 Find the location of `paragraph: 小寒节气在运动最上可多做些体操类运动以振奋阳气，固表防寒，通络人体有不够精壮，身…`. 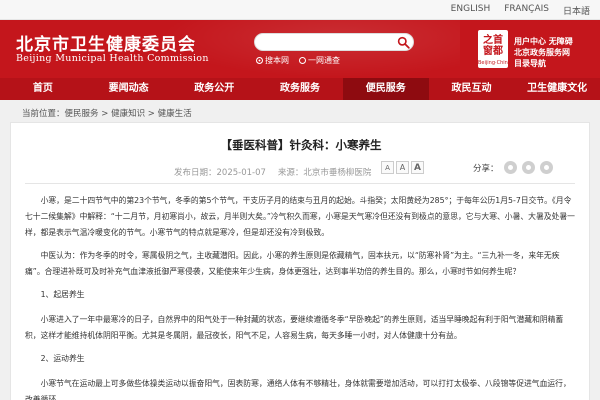

paragraph: 小寒节气在运动最上可多做些体操类运动以振奋阳气，固表防寒，通络人体有不够精壮，身… is located at coordinates (298, 389).